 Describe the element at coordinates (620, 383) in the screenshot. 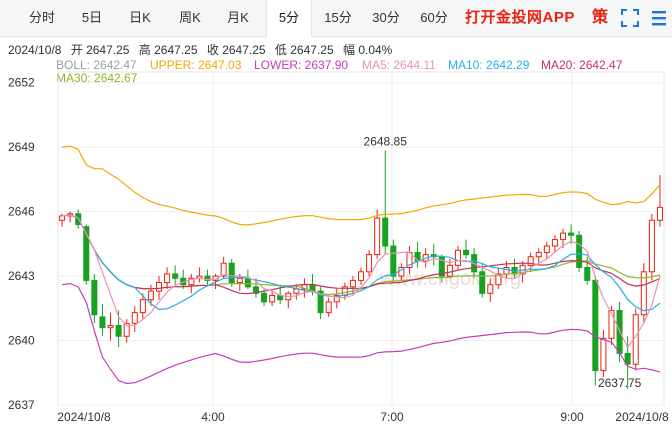

I see `low-annotation: 2637.75` at that location.